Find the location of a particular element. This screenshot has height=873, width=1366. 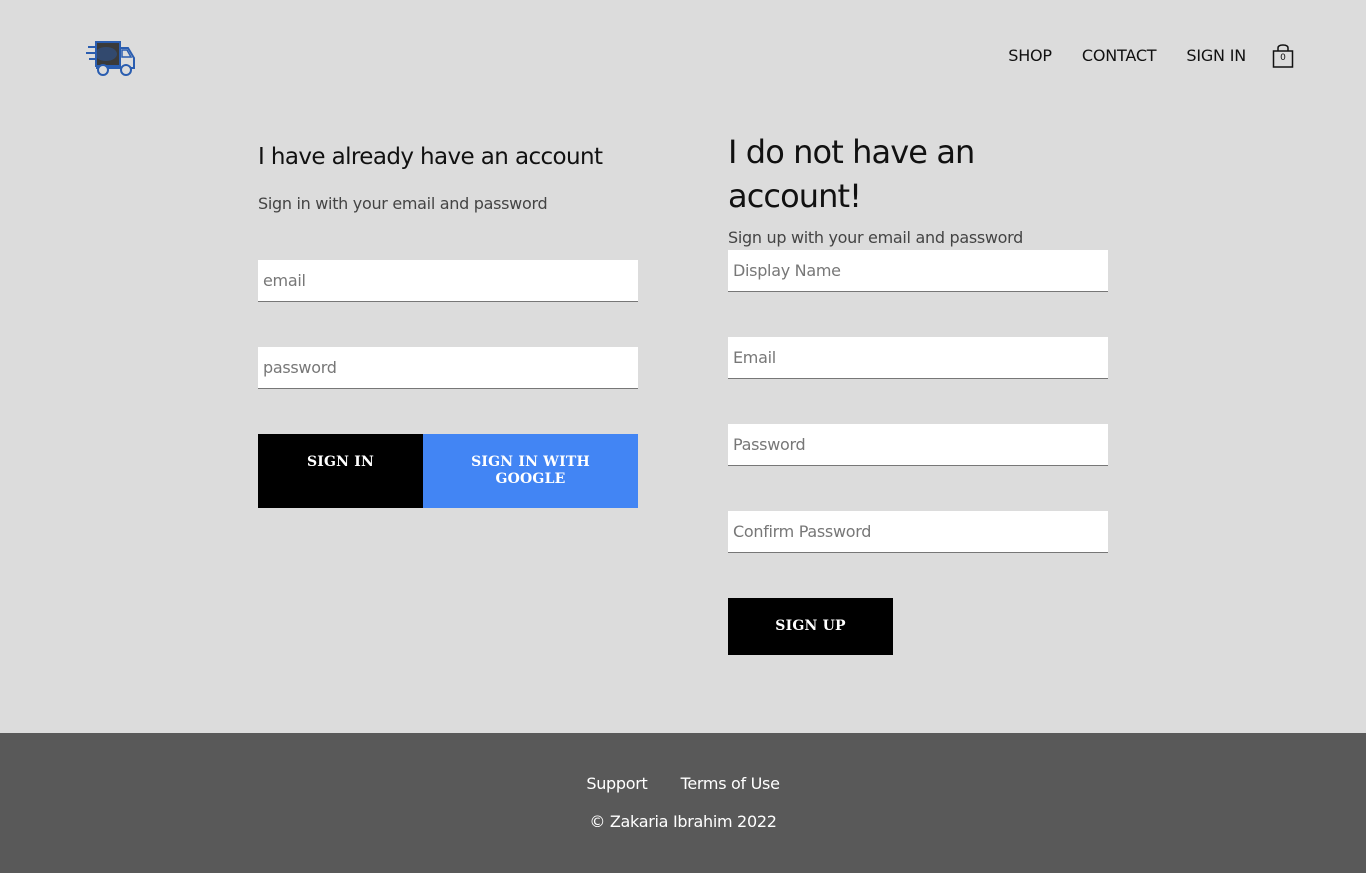

footer-links: Support Terms of Use is located at coordinates (683, 784).